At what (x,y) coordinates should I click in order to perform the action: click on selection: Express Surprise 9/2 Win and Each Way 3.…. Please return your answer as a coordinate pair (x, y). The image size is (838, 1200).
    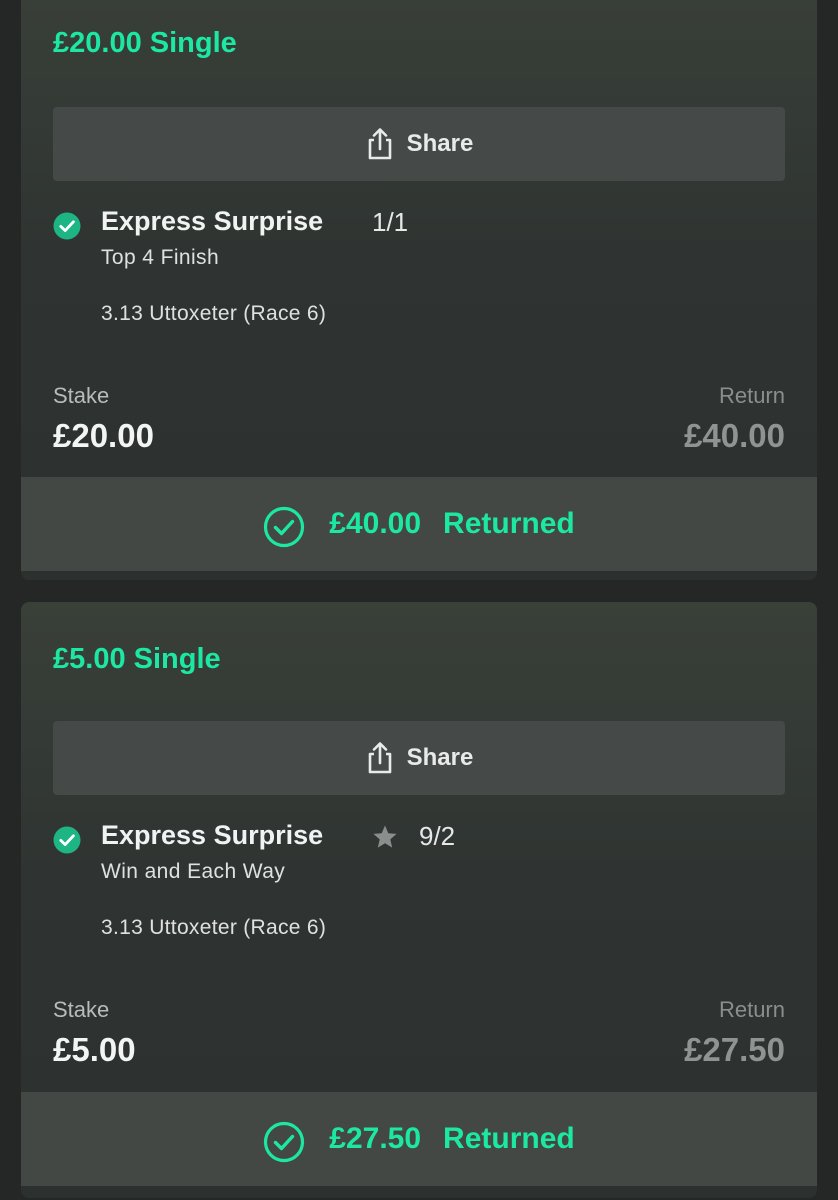
    Looking at the image, I should click on (419, 890).